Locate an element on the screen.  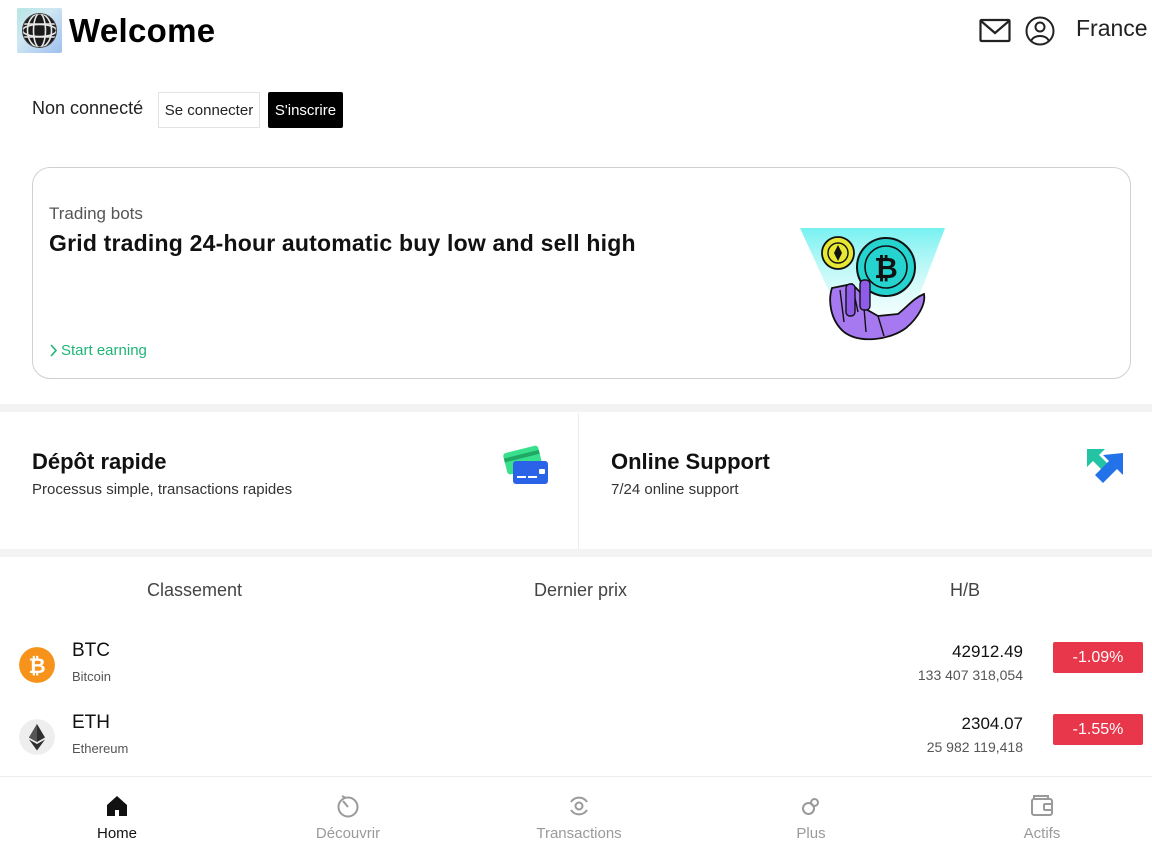
nav-item-more: Plus is located at coordinates (811, 815).